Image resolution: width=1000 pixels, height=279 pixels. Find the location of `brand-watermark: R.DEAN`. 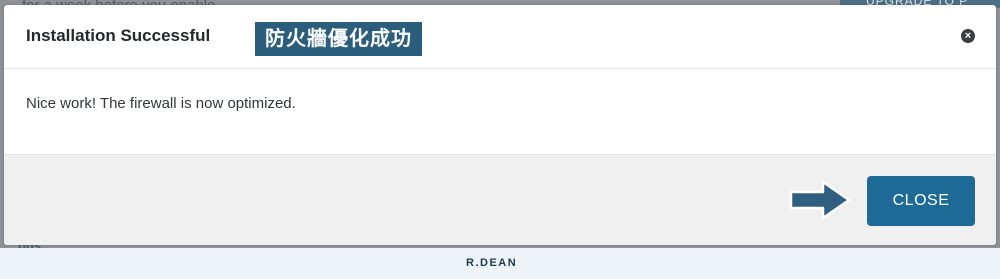

brand-watermark: R.DEAN is located at coordinates (492, 263).